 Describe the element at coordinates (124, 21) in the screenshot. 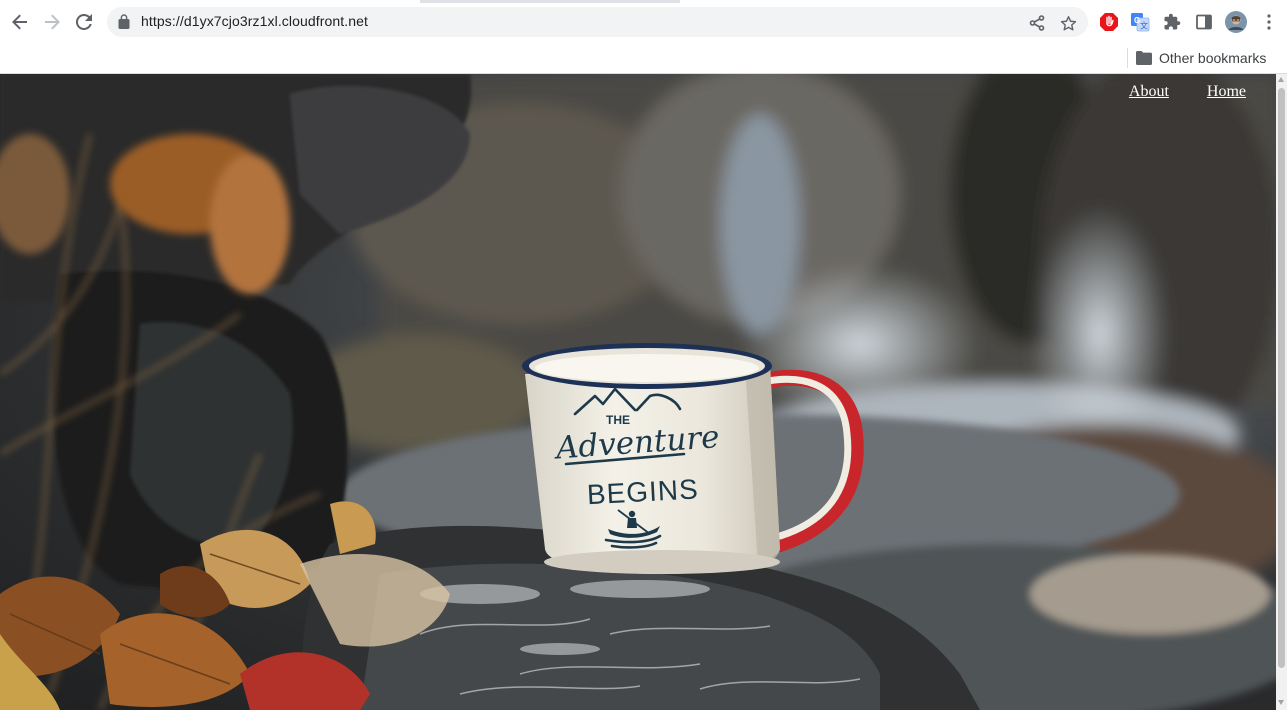

I see `lock-icon` at that location.